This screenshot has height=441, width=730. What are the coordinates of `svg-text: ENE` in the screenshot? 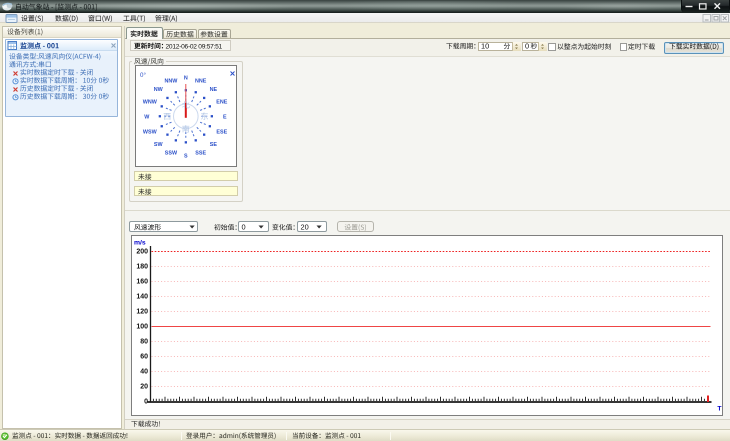 It's located at (221, 103).